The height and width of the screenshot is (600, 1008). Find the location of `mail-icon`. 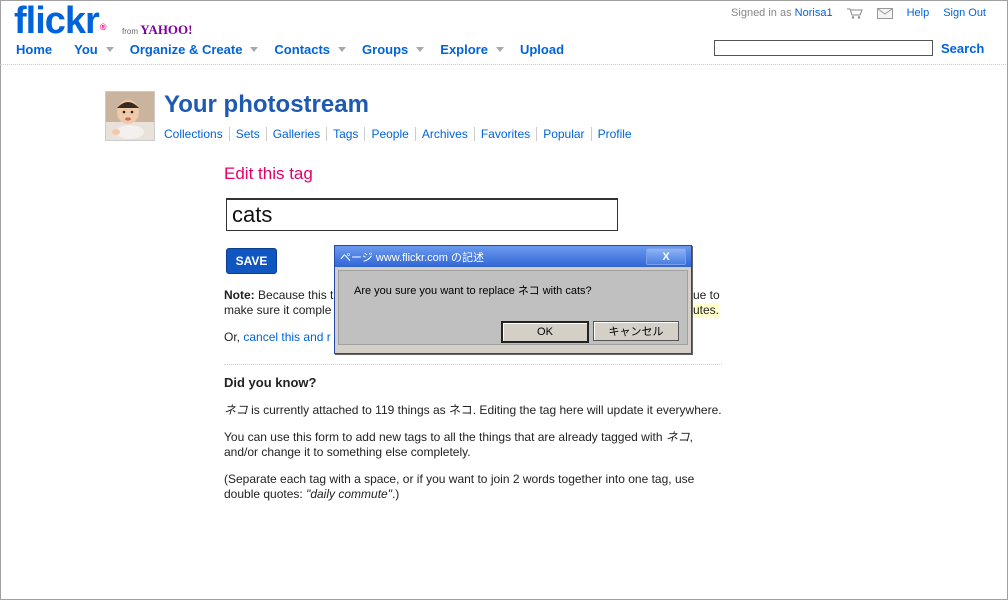

mail-icon is located at coordinates (884, 13).